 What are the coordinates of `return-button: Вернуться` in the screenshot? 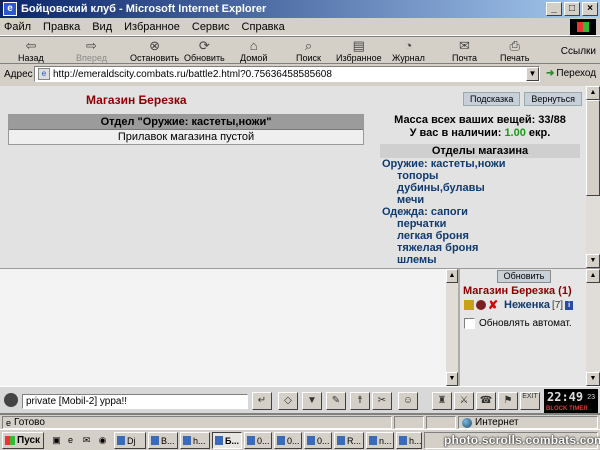 It's located at (553, 99).